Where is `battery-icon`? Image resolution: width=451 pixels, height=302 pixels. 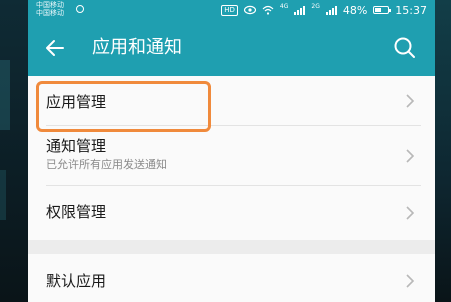
battery-icon is located at coordinates (382, 10).